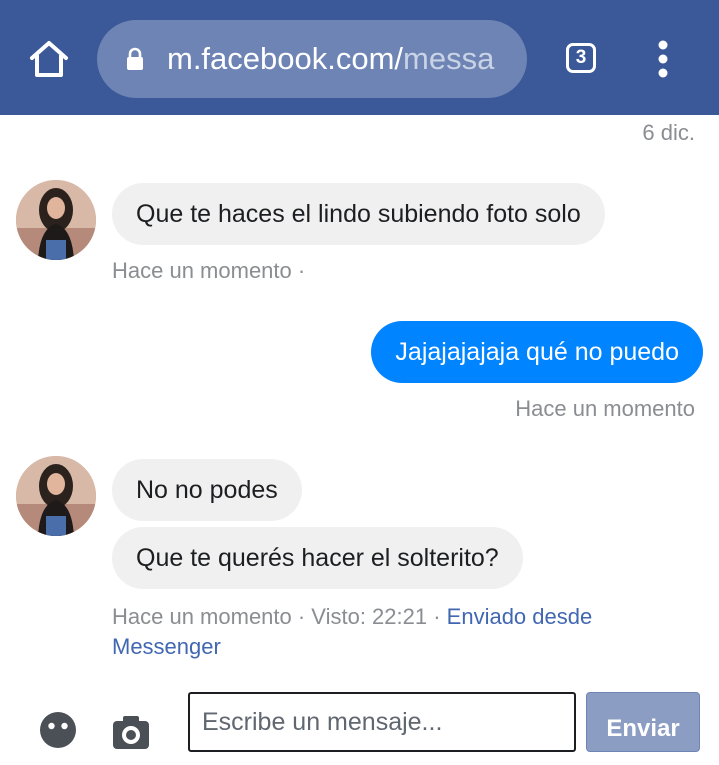  What do you see at coordinates (279, 616) in the screenshot?
I see `message-status-text: Hace un momento · Visto: 22:21 ·` at bounding box center [279, 616].